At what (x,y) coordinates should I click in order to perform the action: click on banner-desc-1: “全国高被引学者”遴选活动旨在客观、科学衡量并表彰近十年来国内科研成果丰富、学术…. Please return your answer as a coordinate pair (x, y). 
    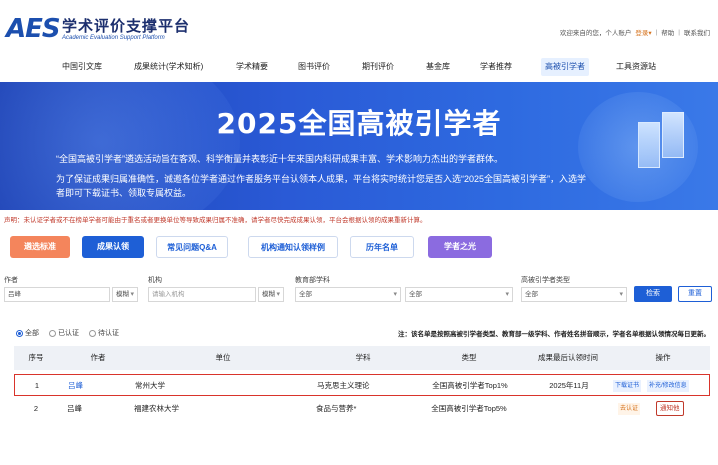
    Looking at the image, I should click on (279, 159).